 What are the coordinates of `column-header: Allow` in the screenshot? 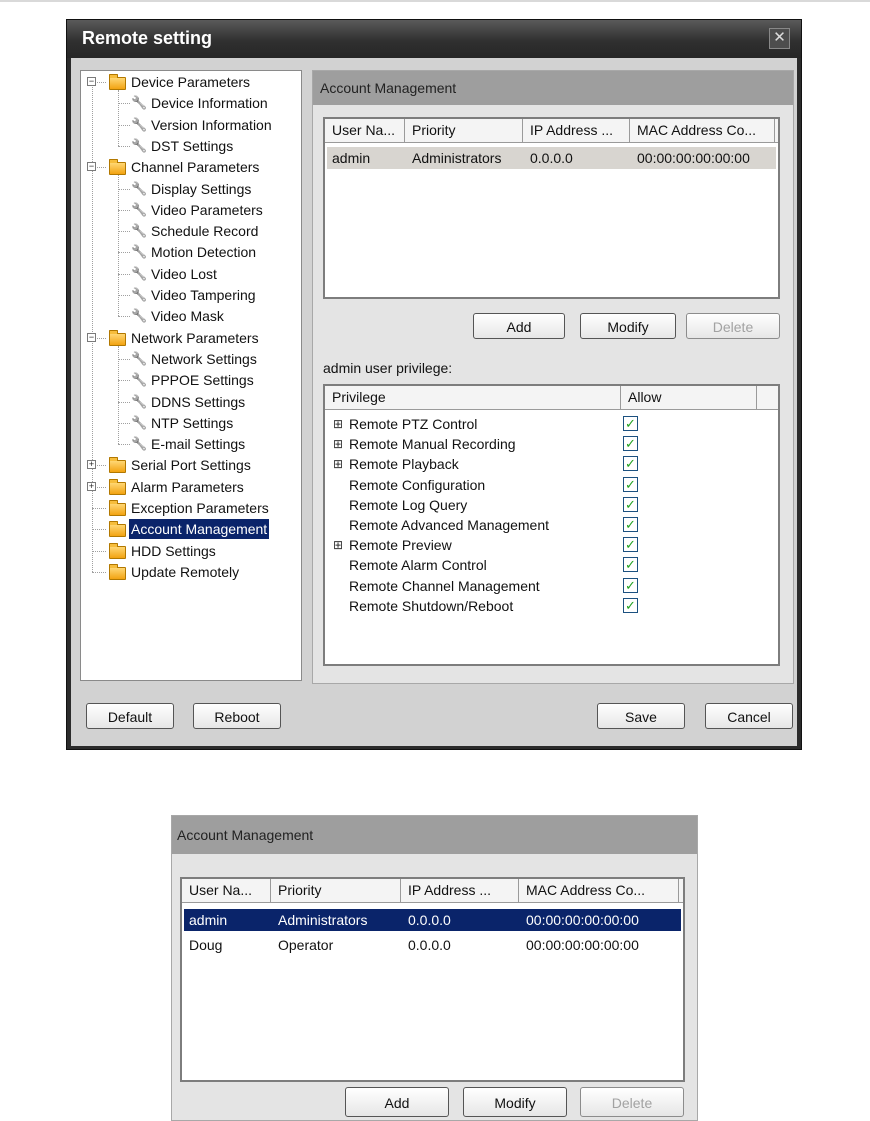 It's located at (689, 398).